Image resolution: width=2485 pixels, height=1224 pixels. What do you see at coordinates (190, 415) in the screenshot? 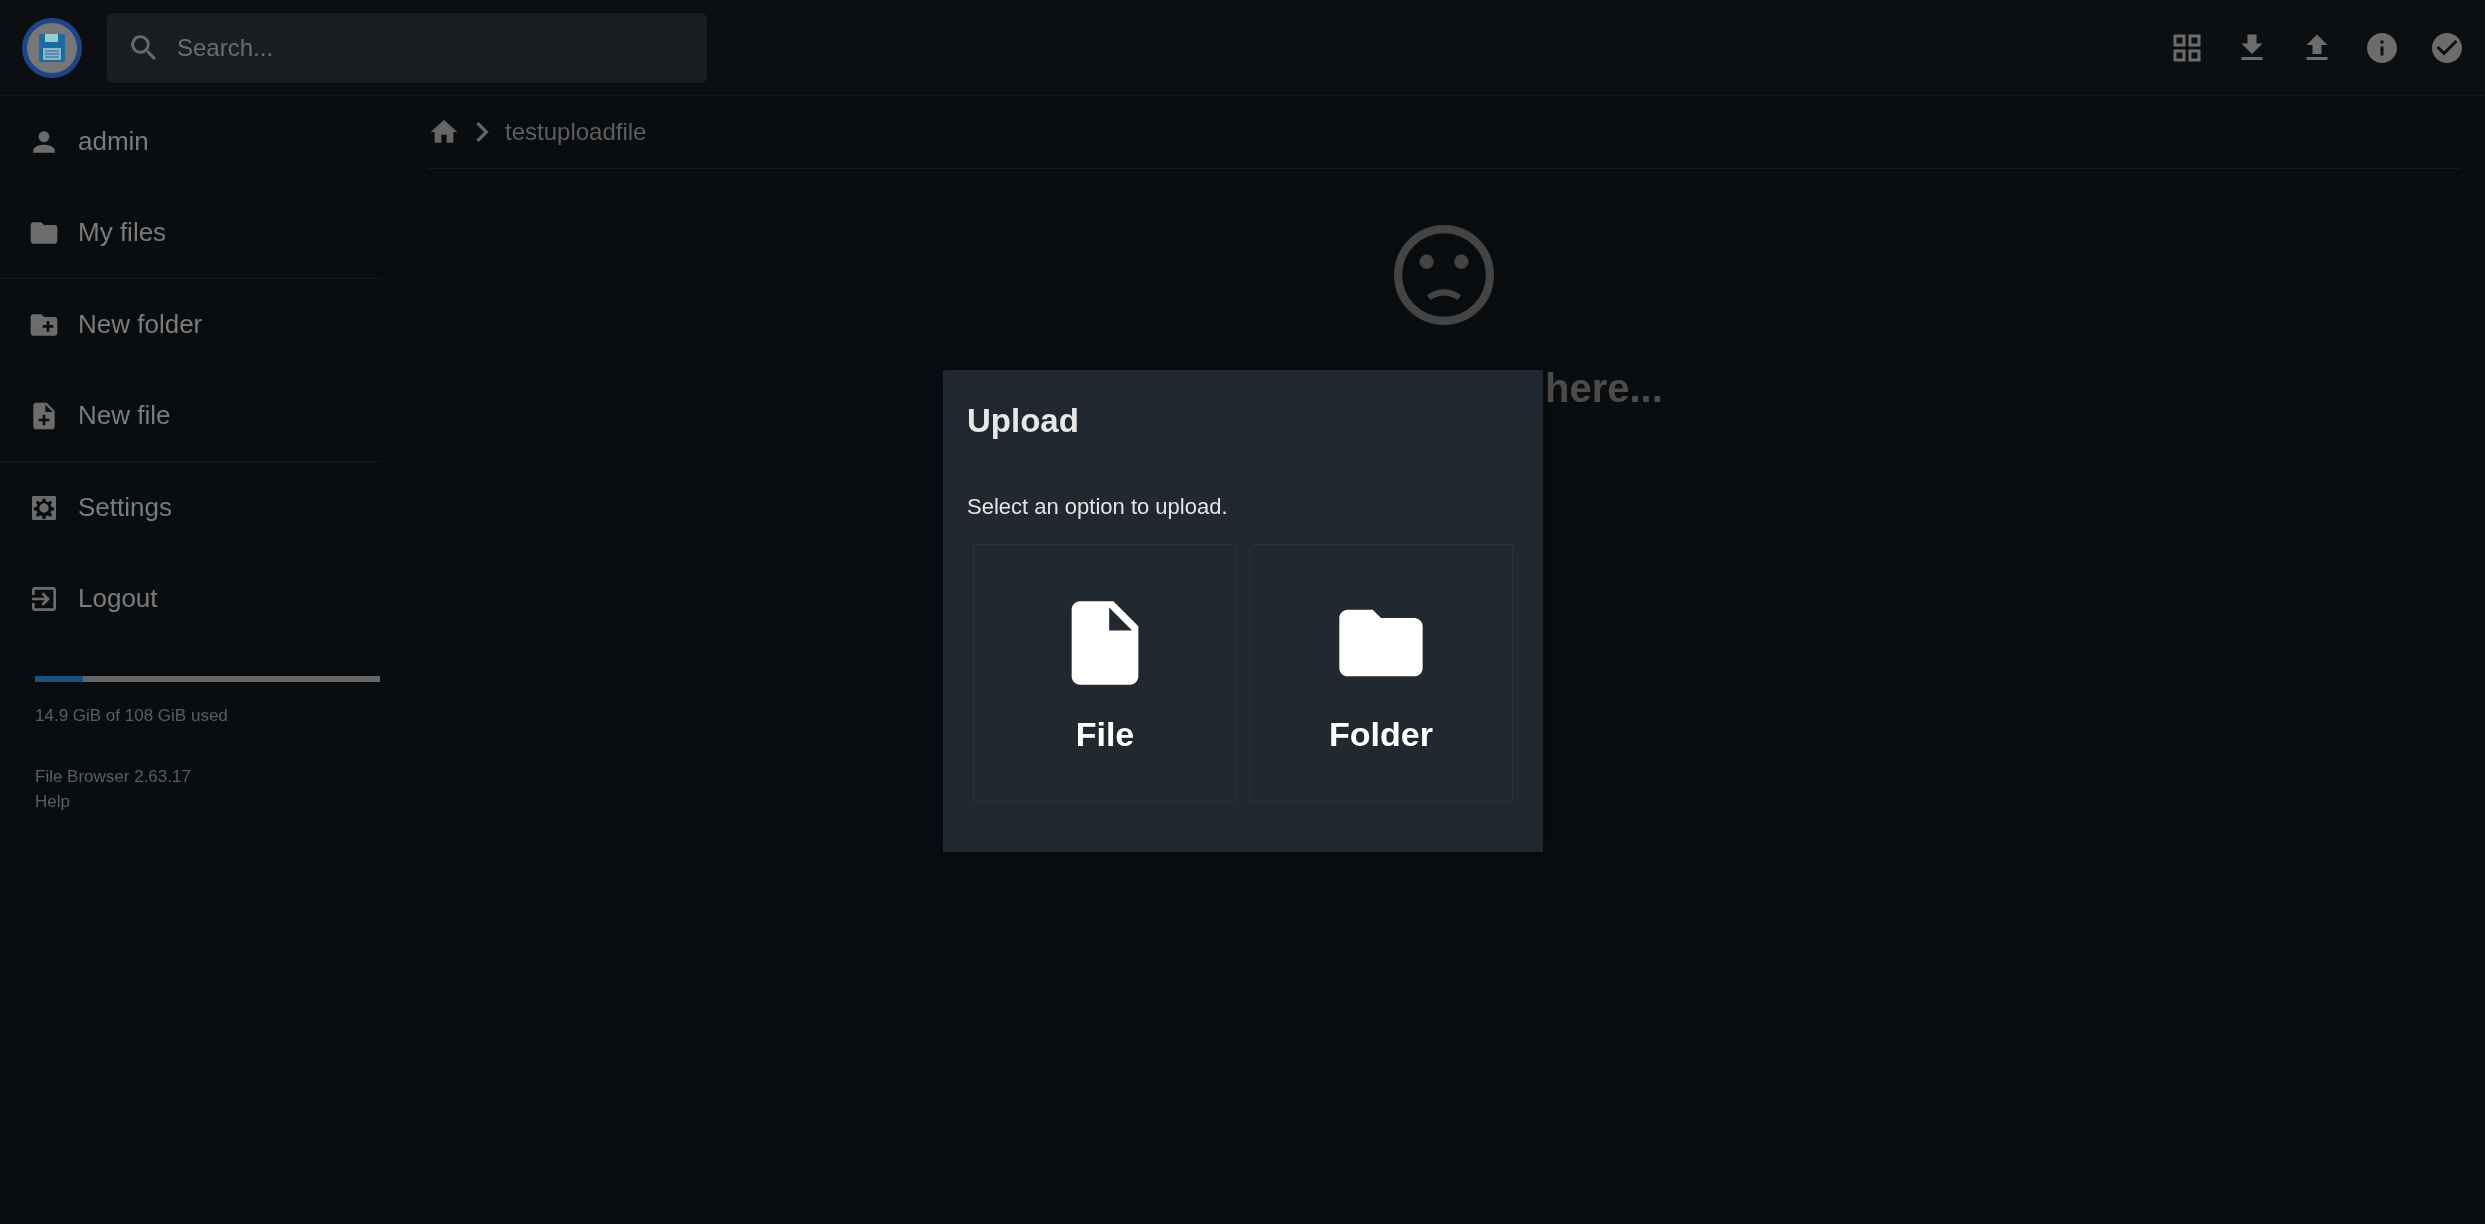
I see `sidebar-item: New file` at bounding box center [190, 415].